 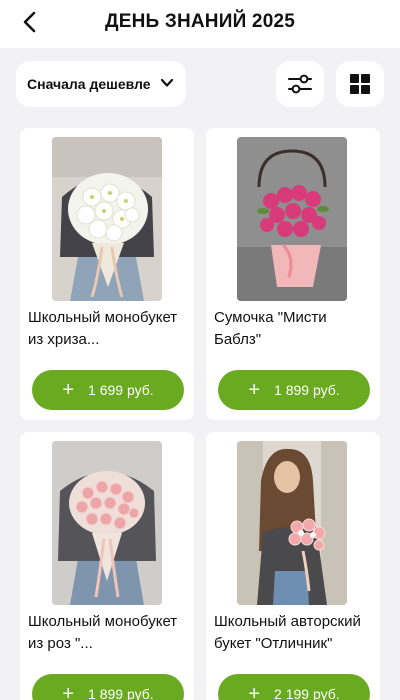 What do you see at coordinates (307, 693) in the screenshot?
I see `product-price: 2 199 руб.` at bounding box center [307, 693].